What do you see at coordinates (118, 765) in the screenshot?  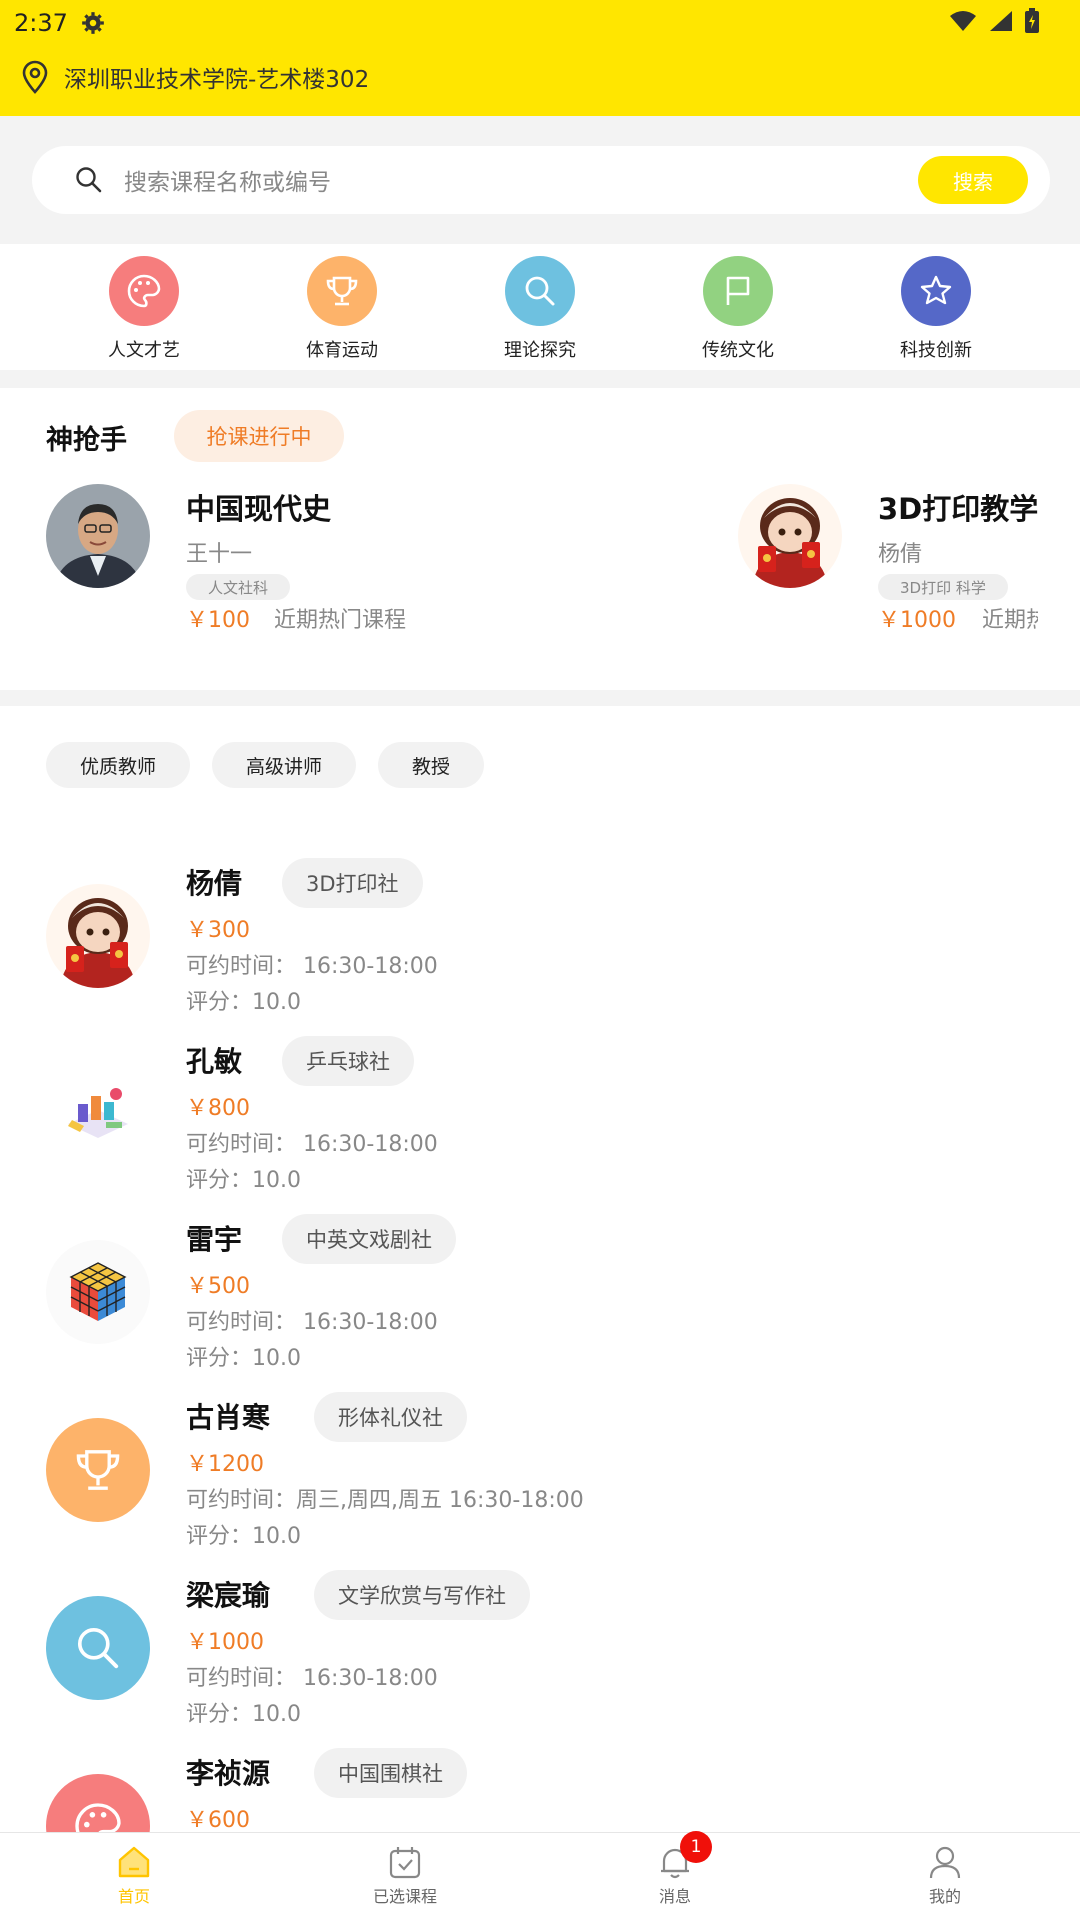 I see `filter-quality-teacher: 优质教师` at bounding box center [118, 765].